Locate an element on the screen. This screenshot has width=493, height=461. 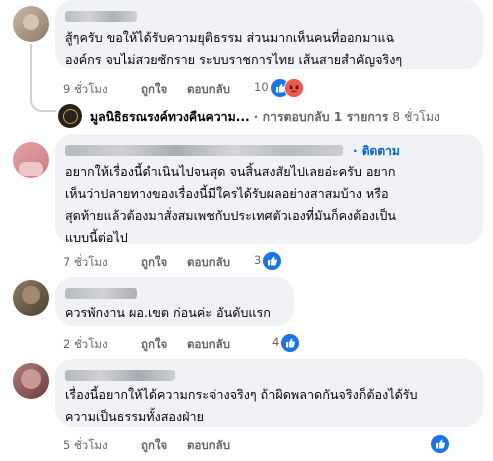
reply-thread-line is located at coordinates (43, 78).